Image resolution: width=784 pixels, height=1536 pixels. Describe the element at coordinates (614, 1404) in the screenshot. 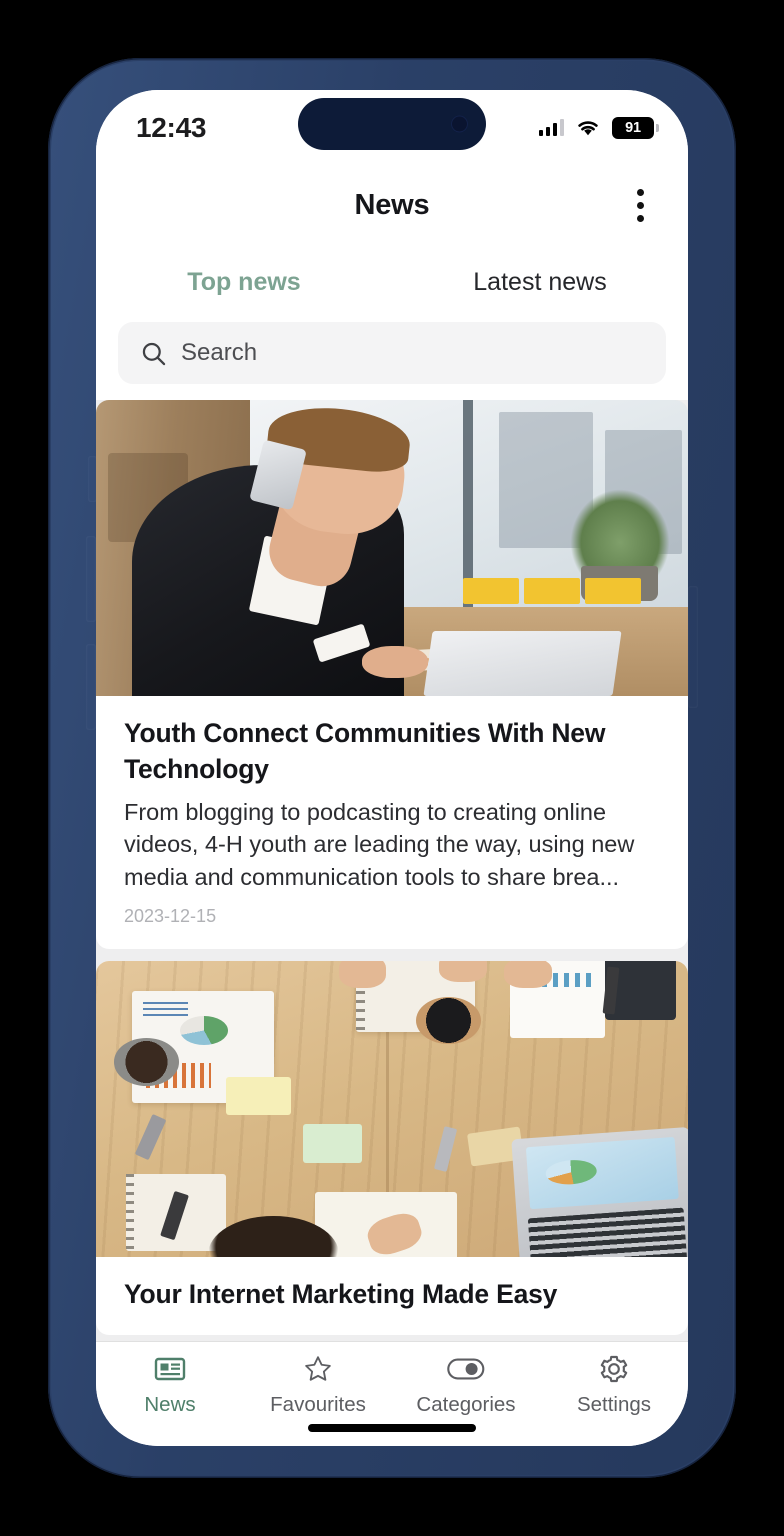

I see `nav-label-settings: Settings` at that location.